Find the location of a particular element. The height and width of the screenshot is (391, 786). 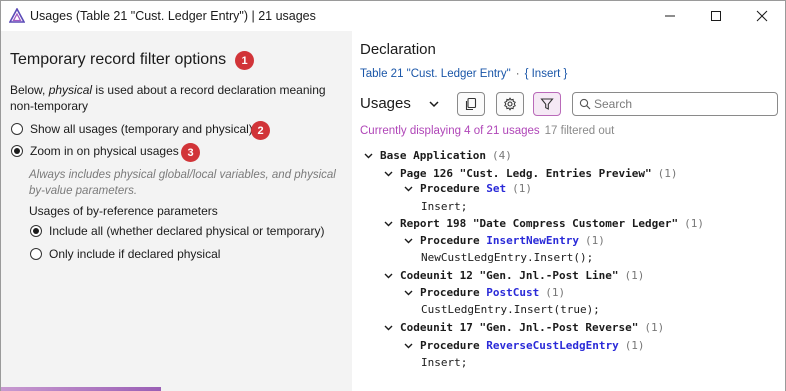

usage-code-line: CustLedgEntry.Insert(true); is located at coordinates (510, 309).